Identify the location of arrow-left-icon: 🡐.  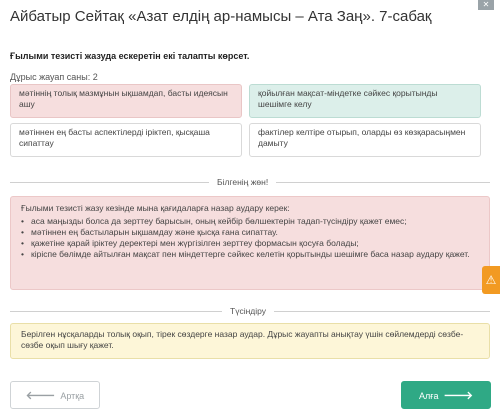
(40, 396).